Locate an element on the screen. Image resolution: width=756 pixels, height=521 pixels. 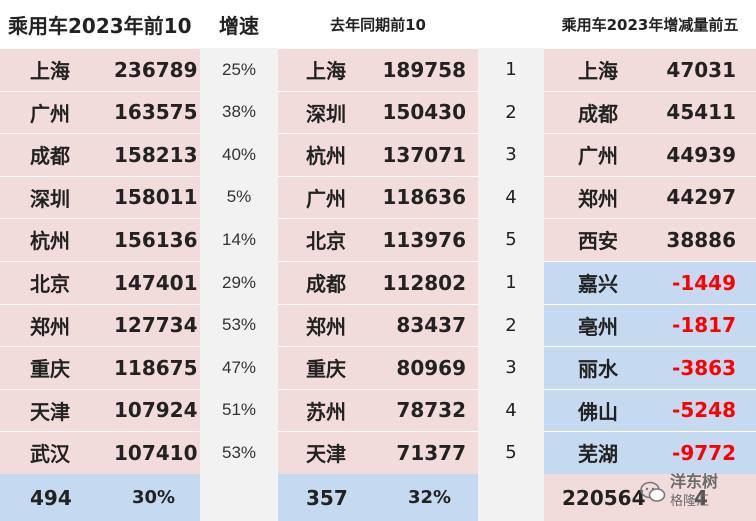
right-value: 44297 is located at coordinates (701, 197).